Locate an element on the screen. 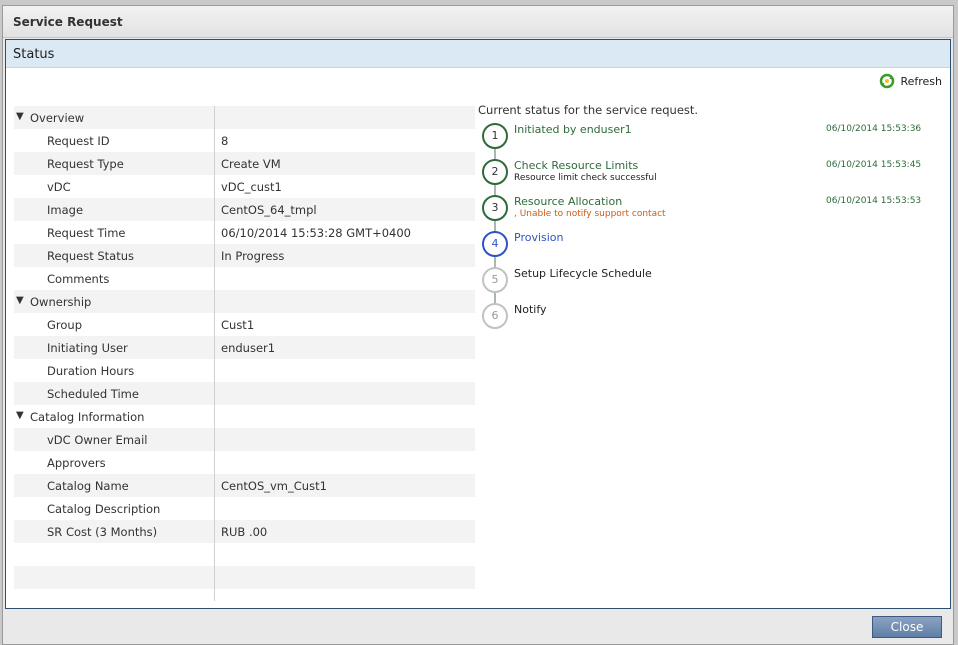  step-label: Provision is located at coordinates (539, 237).